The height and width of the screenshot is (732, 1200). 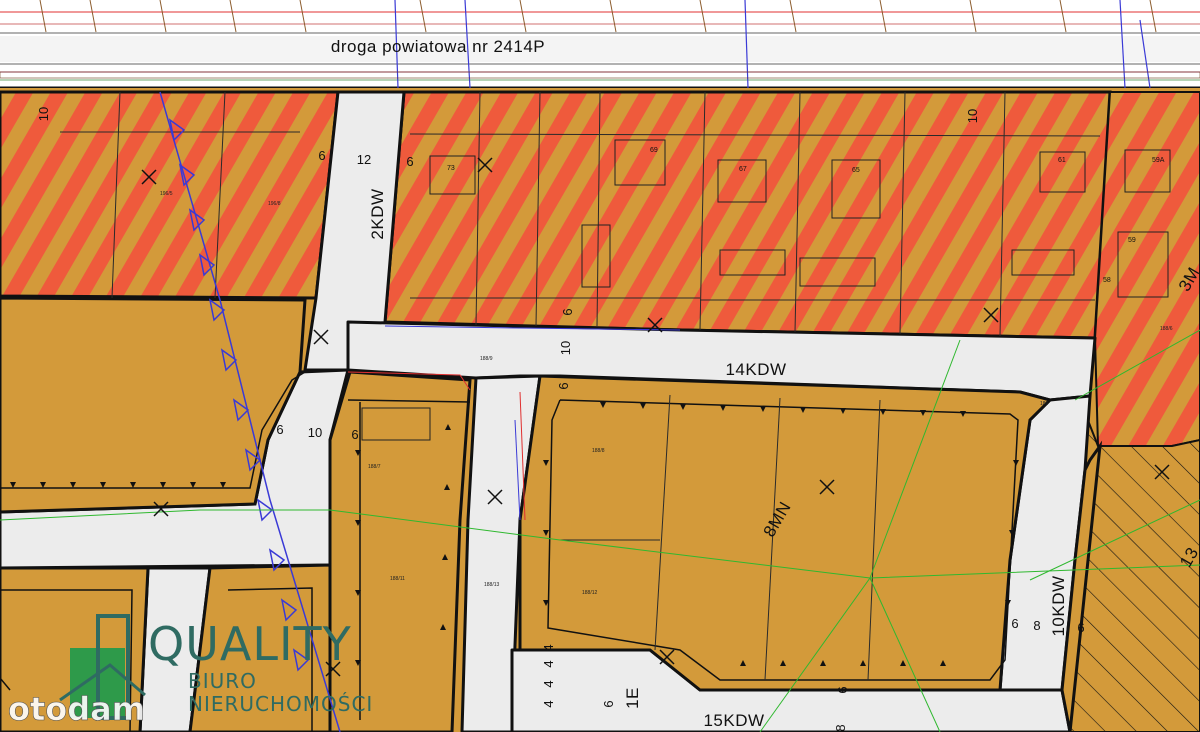 I want to click on dim-6-b: 6, so click(x=409, y=161).